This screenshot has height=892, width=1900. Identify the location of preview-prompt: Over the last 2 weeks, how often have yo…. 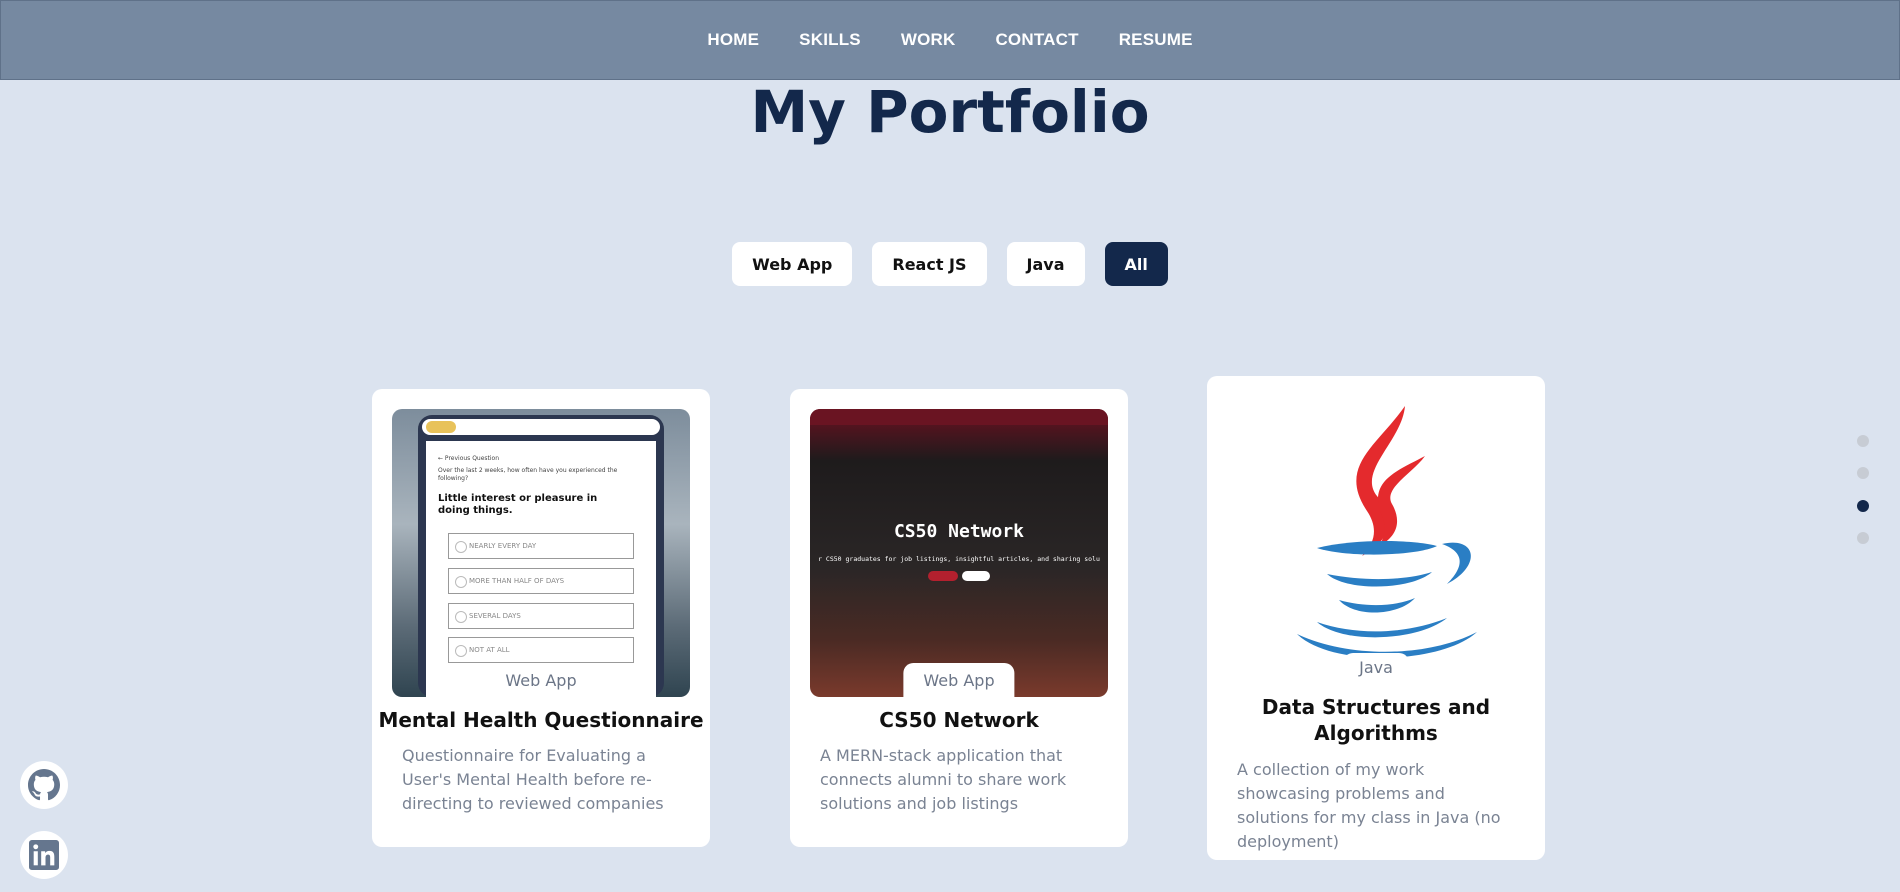
(528, 474).